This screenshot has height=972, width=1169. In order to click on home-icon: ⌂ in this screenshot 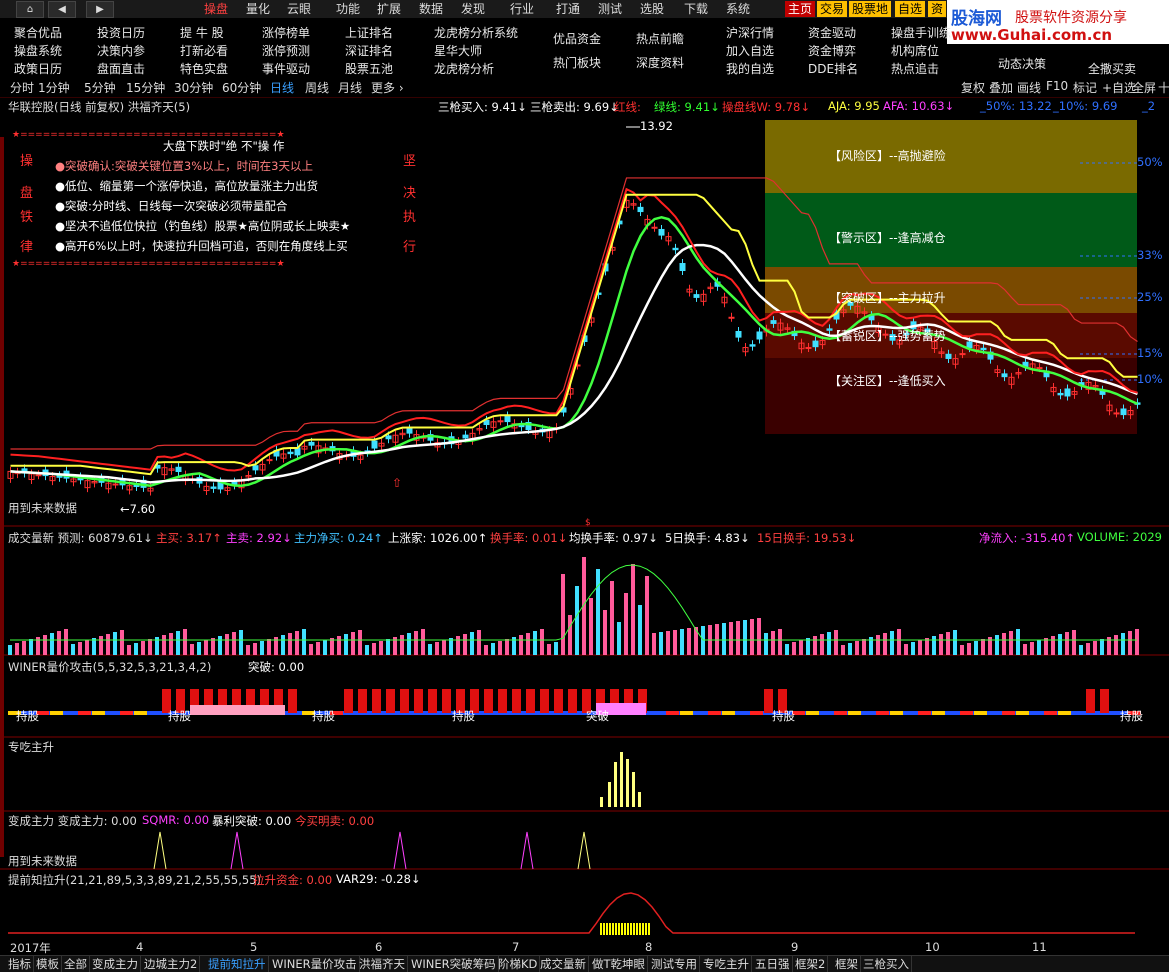, I will do `click(30, 9)`.